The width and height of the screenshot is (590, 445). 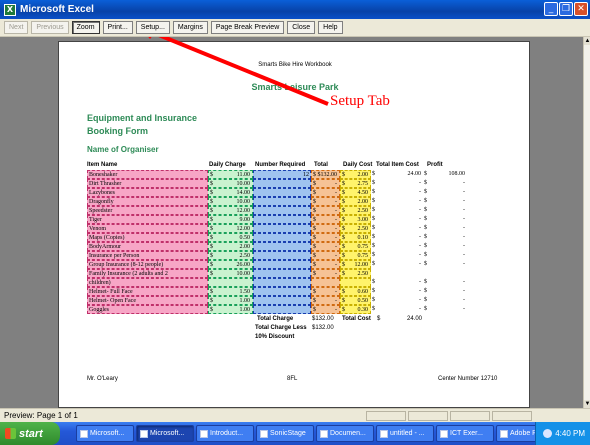 I want to click on windows-logo-icon, so click(x=10, y=433).